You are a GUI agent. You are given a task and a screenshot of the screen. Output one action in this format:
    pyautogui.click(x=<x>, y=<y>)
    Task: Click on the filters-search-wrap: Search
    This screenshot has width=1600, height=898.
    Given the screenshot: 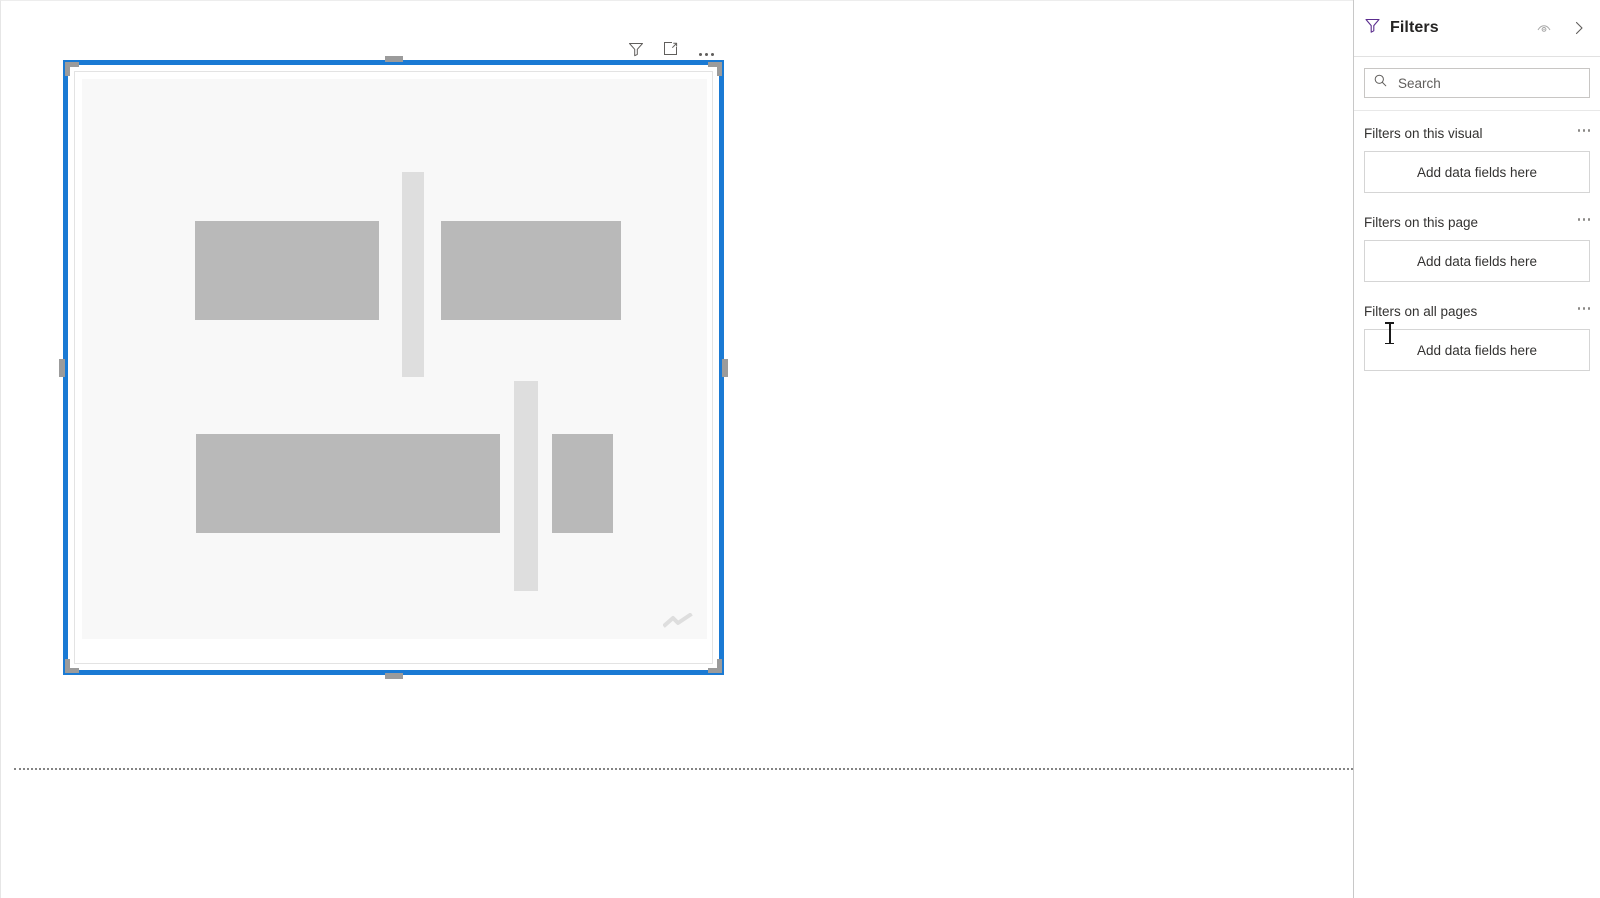 What is the action you would take?
    pyautogui.click(x=1477, y=84)
    